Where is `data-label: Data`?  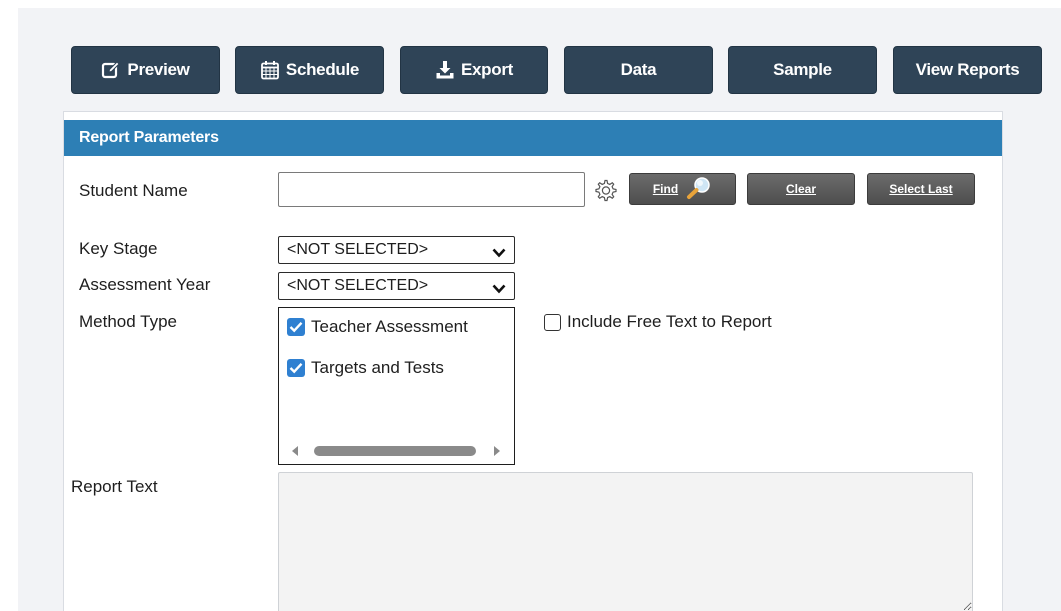 data-label: Data is located at coordinates (638, 69).